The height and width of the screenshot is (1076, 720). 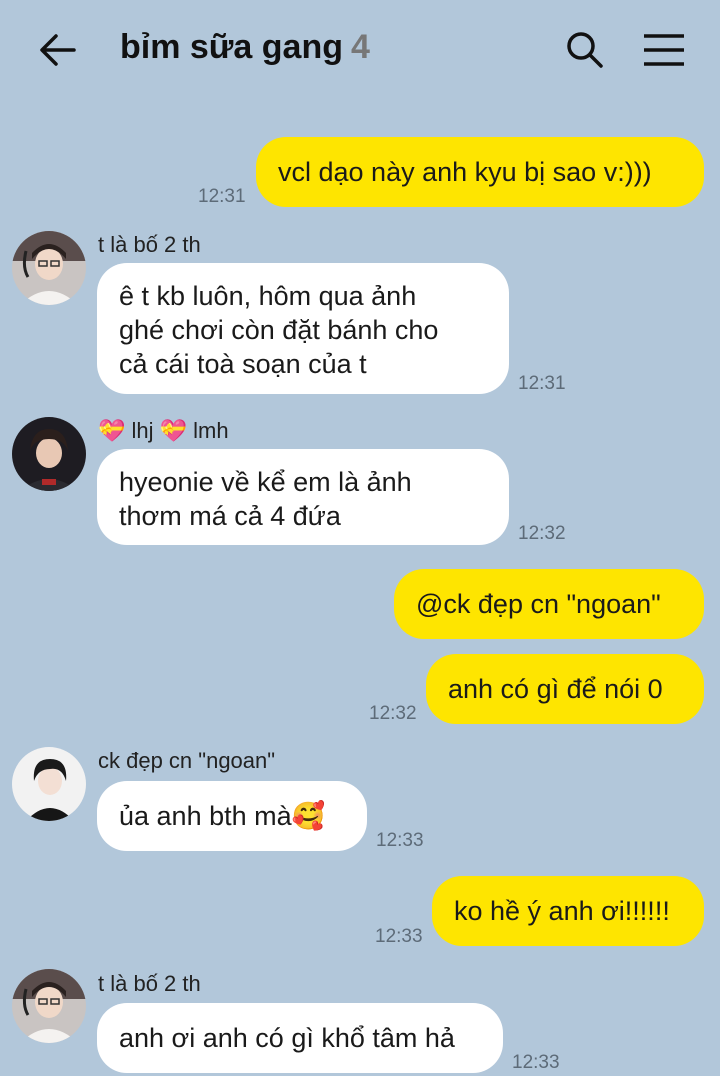 I want to click on message-text: hyeonie về kể em là ảnh thơm má cả 4 đứa, so click(x=265, y=499).